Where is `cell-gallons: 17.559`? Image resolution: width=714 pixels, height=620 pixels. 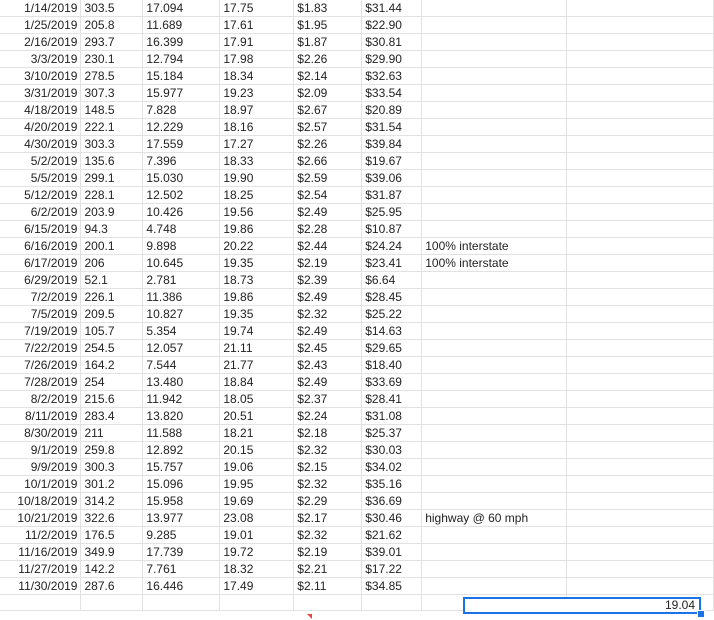
cell-gallons: 17.559 is located at coordinates (181, 144).